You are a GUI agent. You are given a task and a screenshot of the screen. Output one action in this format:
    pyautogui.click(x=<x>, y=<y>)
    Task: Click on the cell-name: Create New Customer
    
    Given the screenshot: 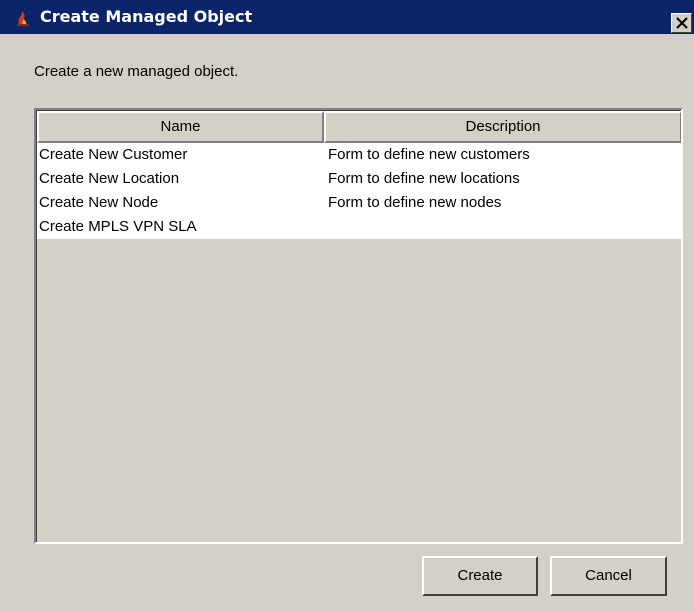 What is the action you would take?
    pyautogui.click(x=113, y=154)
    